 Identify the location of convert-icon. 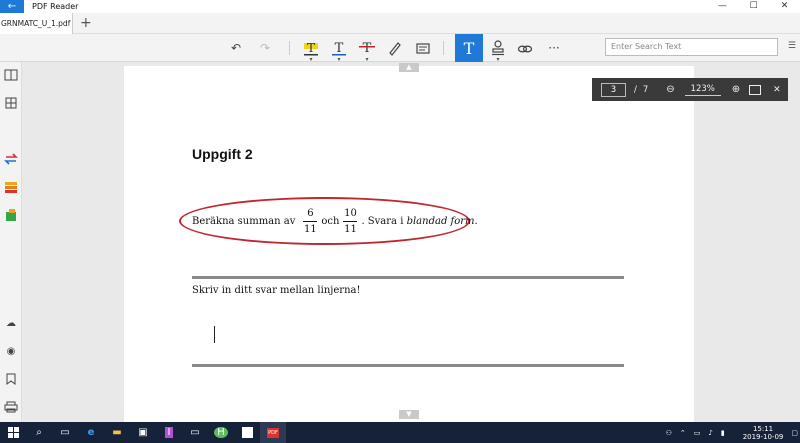
(11, 159).